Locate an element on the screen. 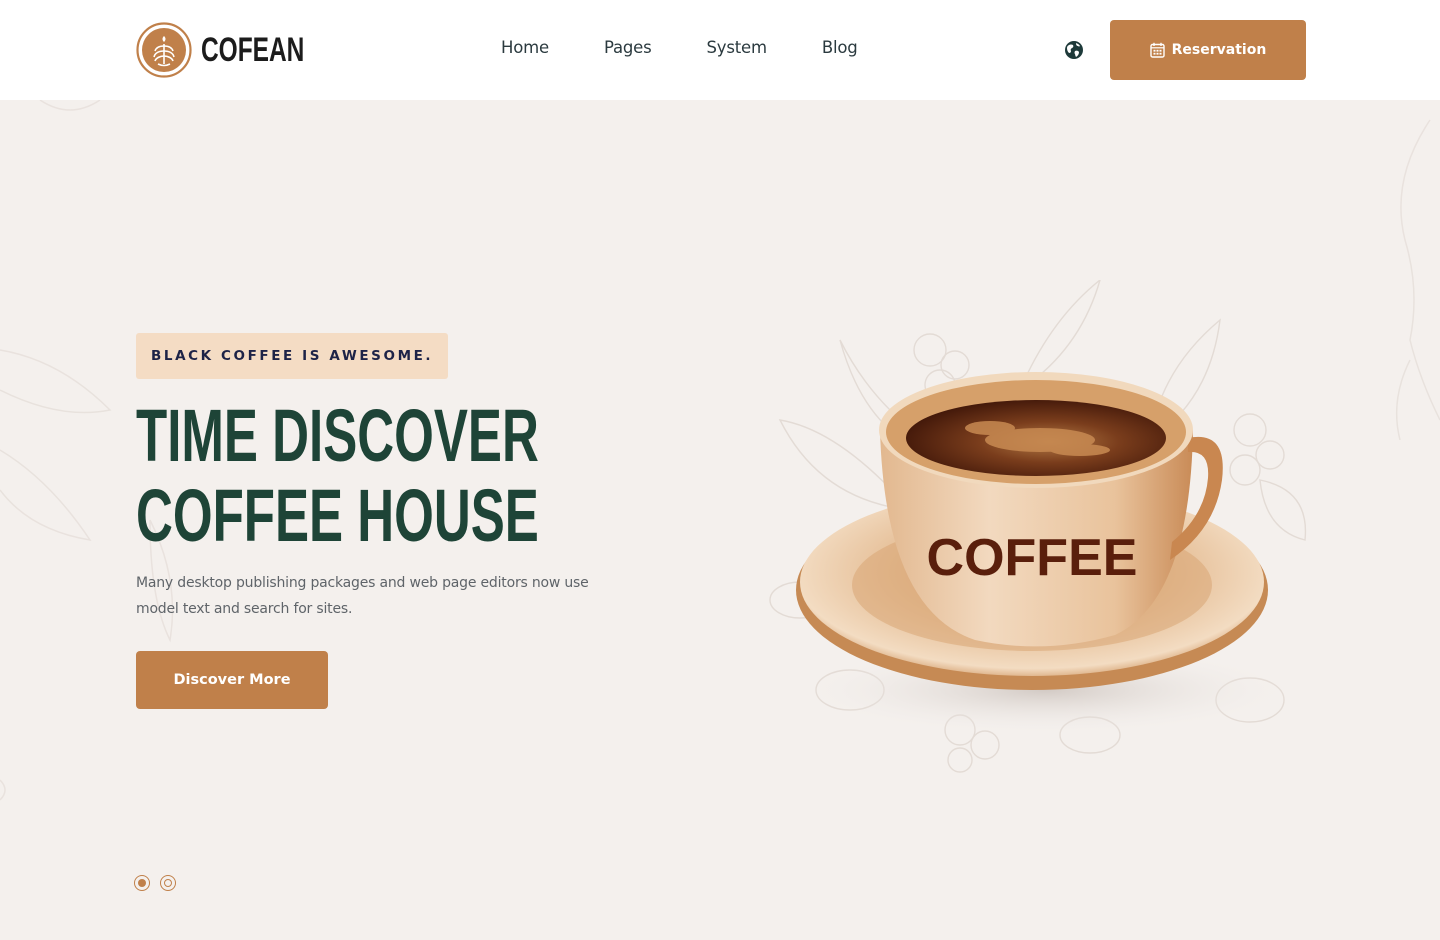 The height and width of the screenshot is (940, 1440). brand-name: COFEAN is located at coordinates (253, 50).